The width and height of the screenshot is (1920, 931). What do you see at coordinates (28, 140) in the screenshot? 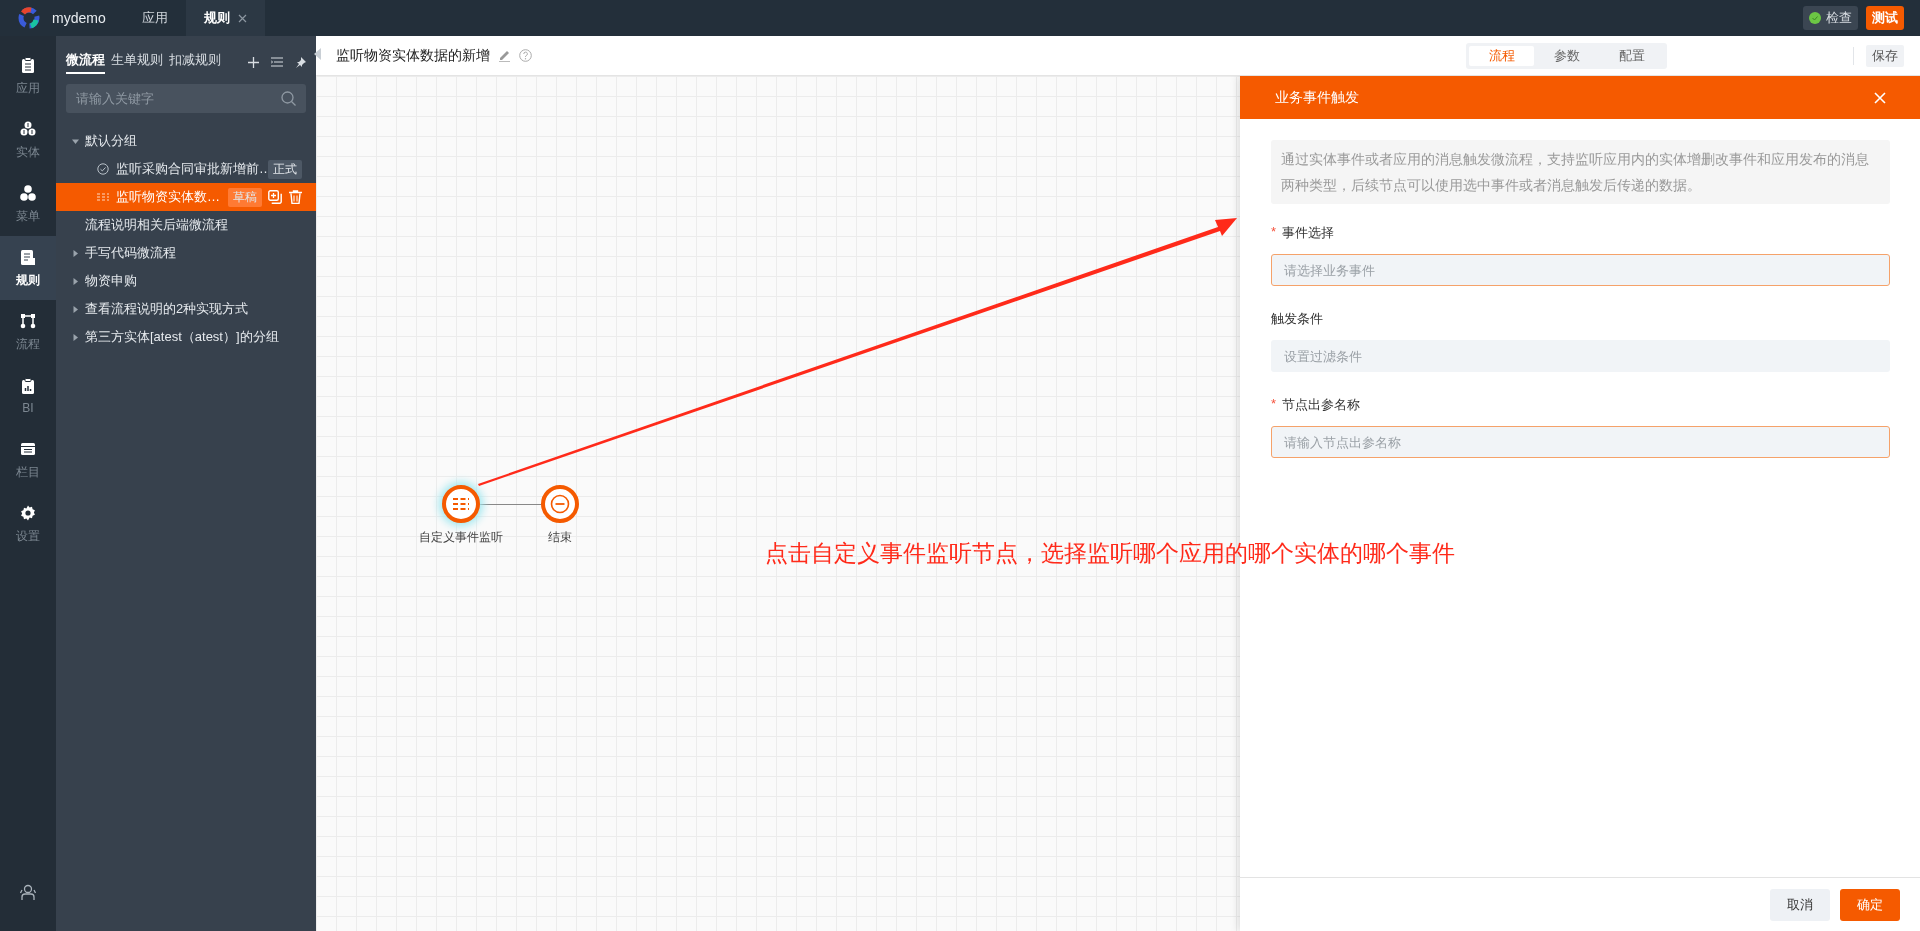
I see `nav-item: 实体` at bounding box center [28, 140].